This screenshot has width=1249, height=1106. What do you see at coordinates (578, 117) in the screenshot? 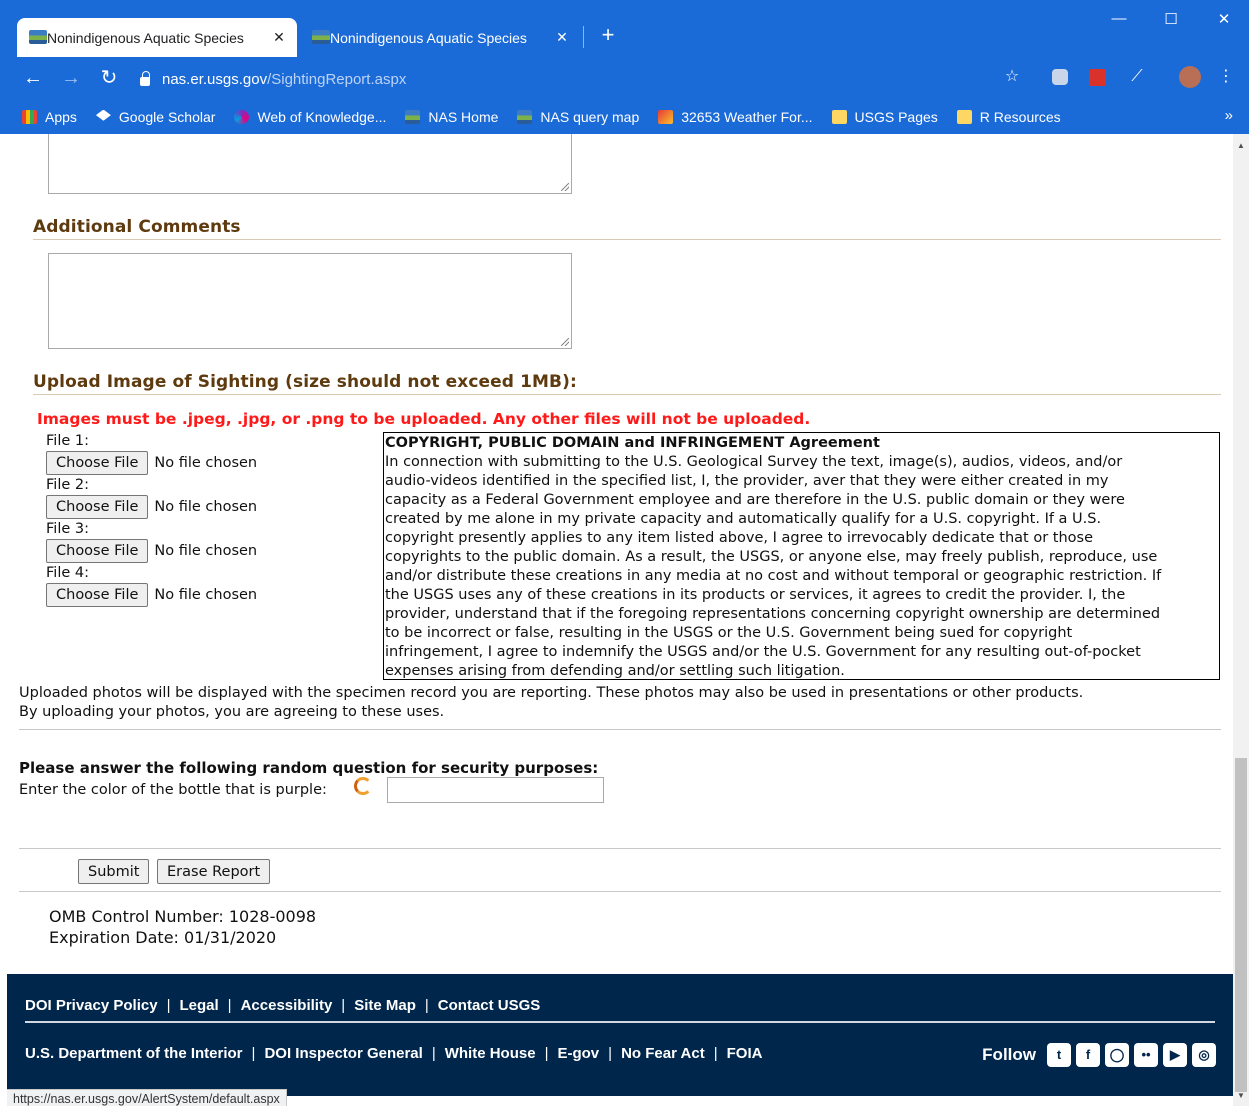
I see `bookmark-nas-query-map: NAS query map` at bounding box center [578, 117].